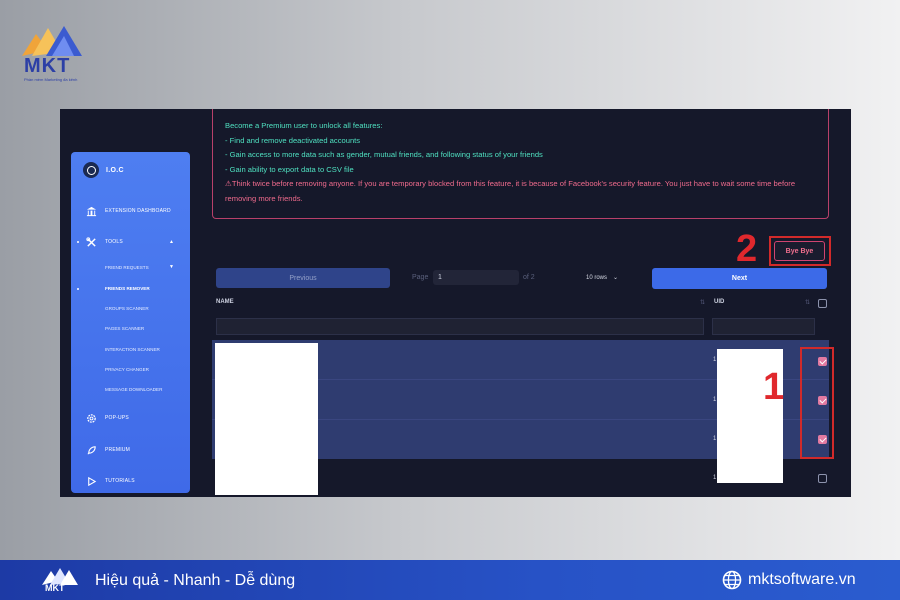  Describe the element at coordinates (60, 582) in the screenshot. I see `footer-logo: MKT` at that location.